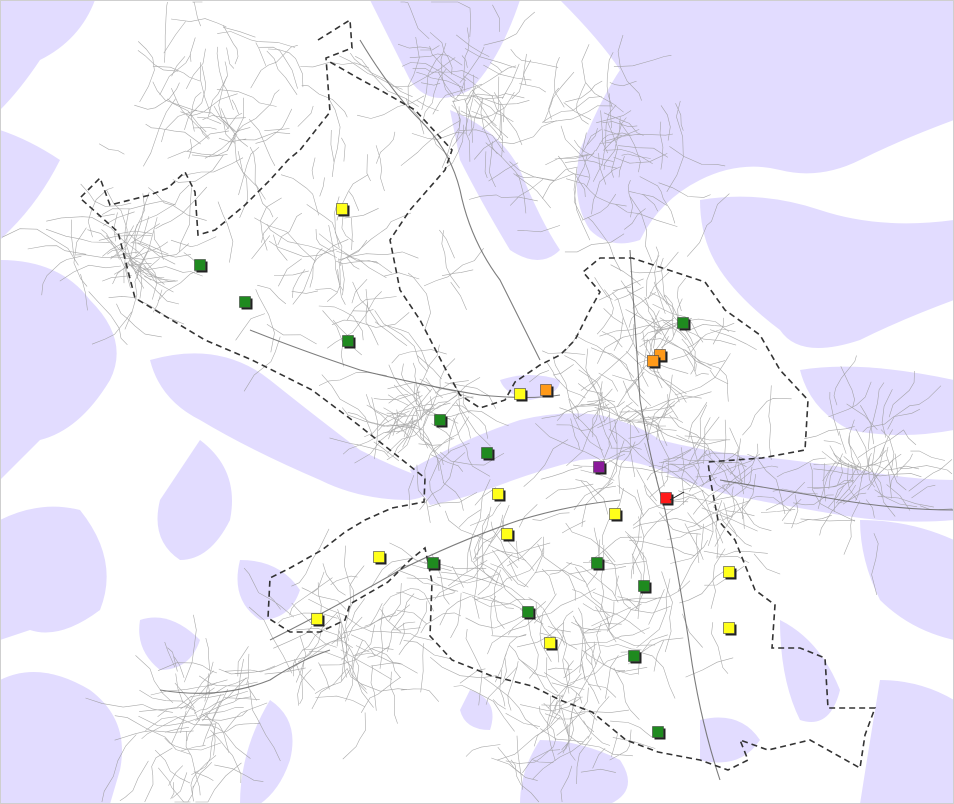 Image resolution: width=954 pixels, height=804 pixels. I want to click on purple-marker, so click(600, 468).